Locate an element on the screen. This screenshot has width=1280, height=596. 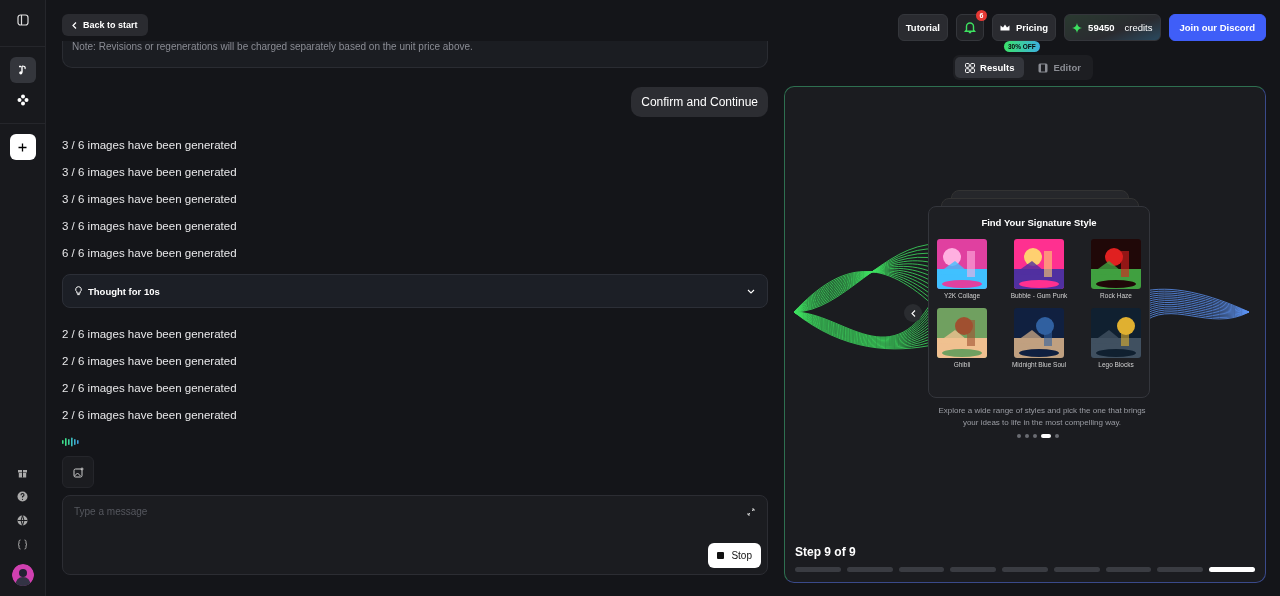
plus-icon is located at coordinates (22, 147).